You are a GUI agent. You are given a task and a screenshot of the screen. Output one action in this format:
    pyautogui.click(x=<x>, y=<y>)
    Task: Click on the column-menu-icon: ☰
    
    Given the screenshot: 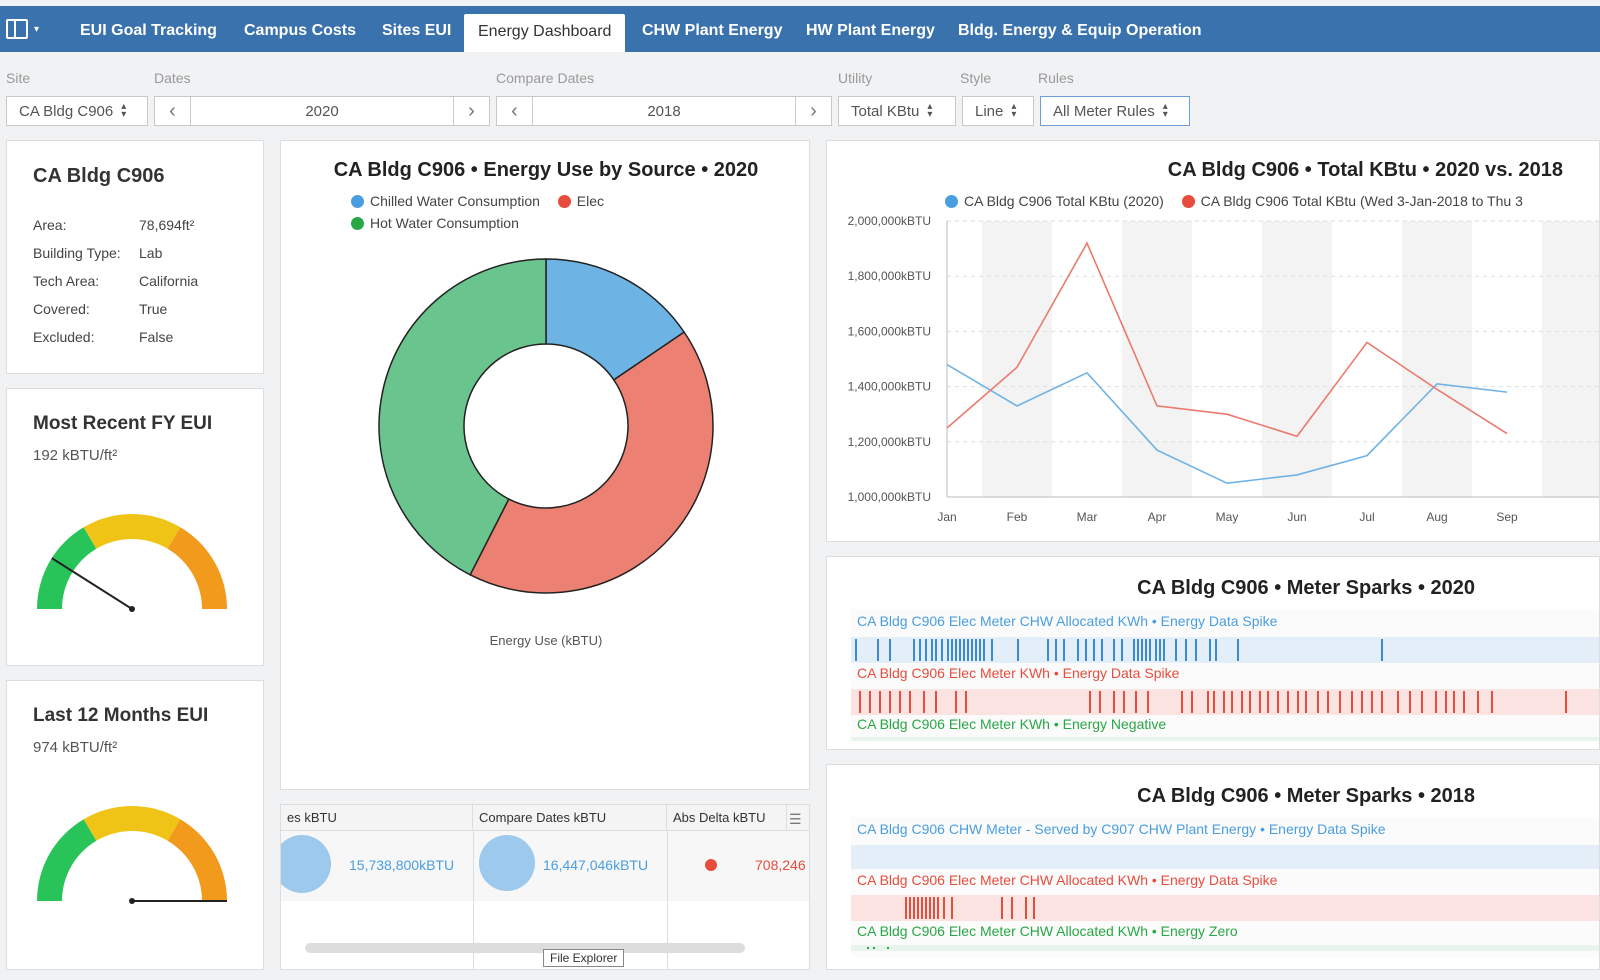 What is the action you would take?
    pyautogui.click(x=795, y=819)
    